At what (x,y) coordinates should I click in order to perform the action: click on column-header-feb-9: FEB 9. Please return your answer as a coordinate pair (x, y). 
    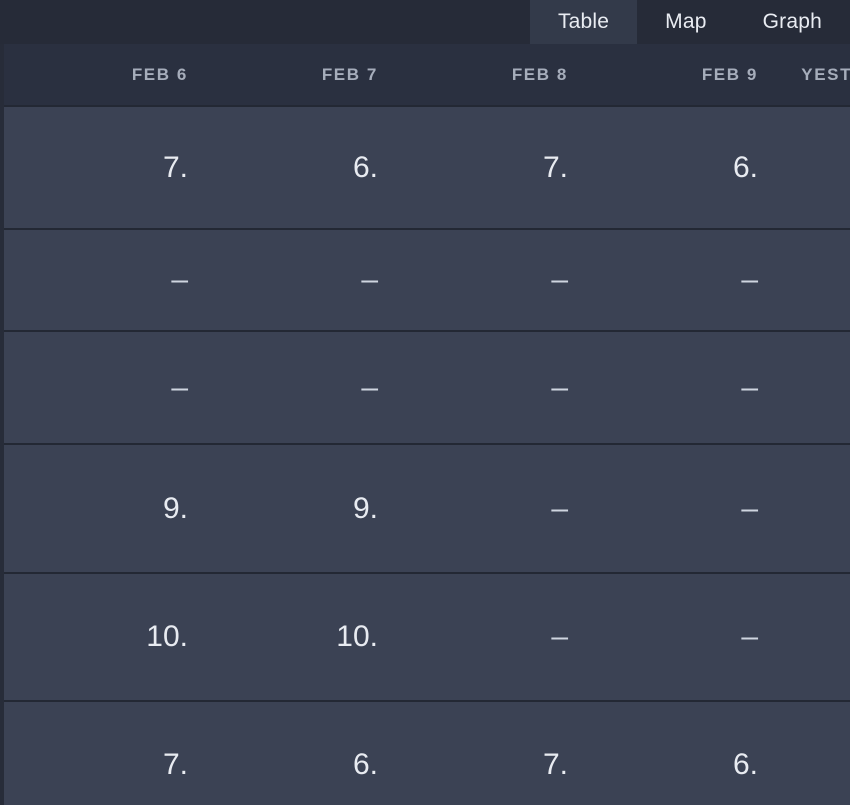
    Looking at the image, I should click on (685, 75).